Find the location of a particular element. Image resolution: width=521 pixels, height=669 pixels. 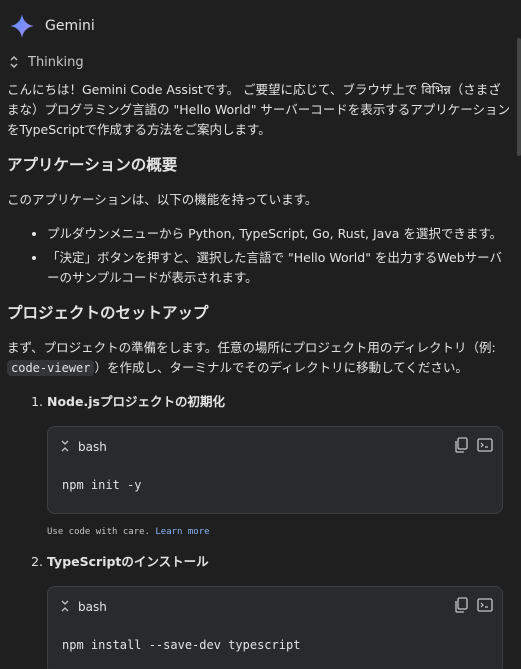

overview-lead: このアプリケーションは、以下の機能を持っています。 is located at coordinates (162, 199).